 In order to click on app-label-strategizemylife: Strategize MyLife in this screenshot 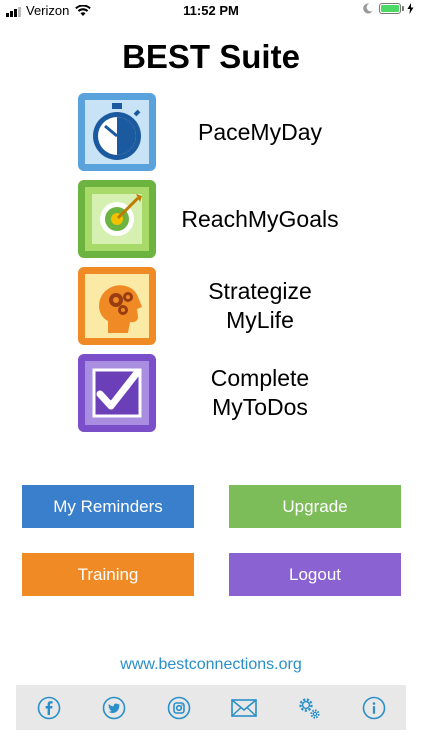, I will do `click(260, 306)`.